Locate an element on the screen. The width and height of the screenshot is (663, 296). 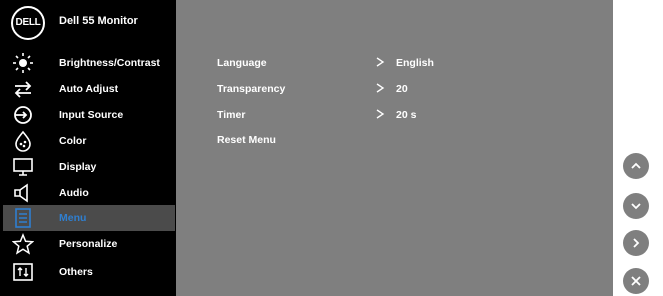
close-icon is located at coordinates (636, 281).